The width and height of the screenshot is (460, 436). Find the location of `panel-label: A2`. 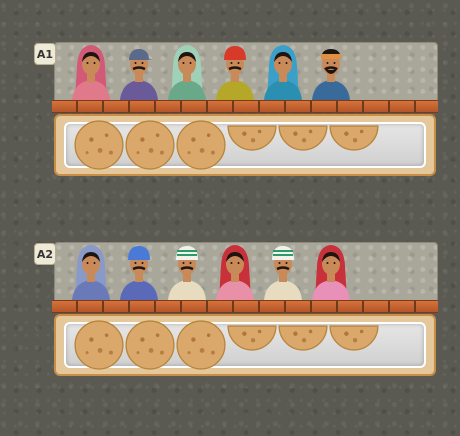

panel-label: A2 is located at coordinates (45, 254).